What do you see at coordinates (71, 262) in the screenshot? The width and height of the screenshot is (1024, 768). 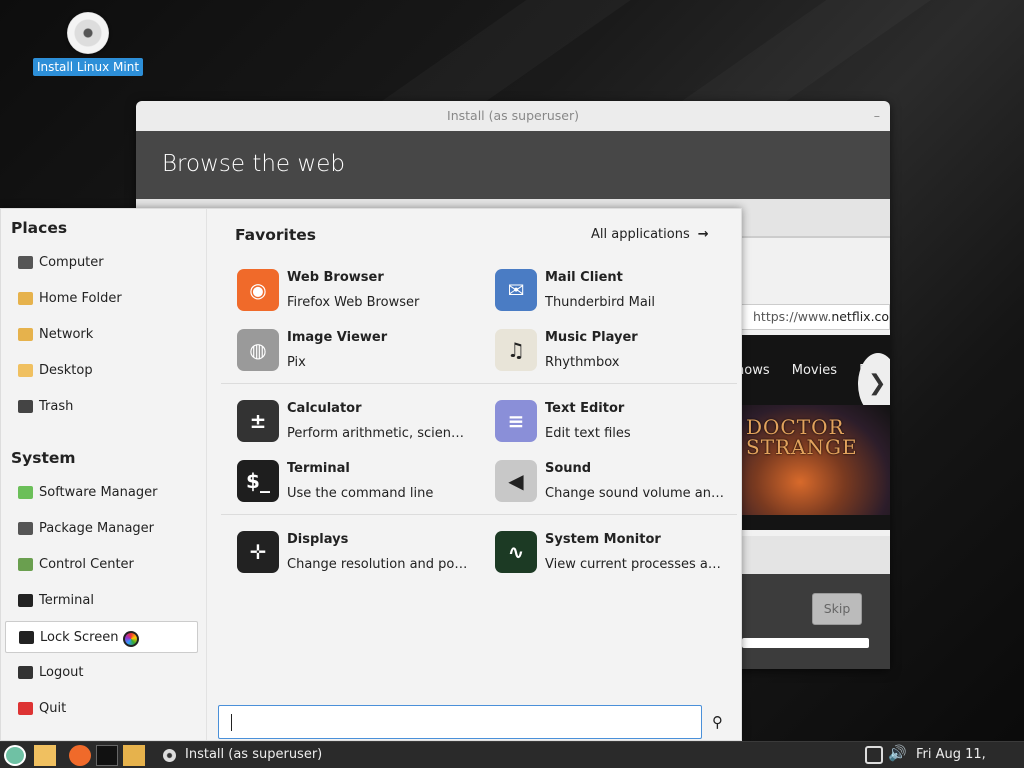 I see `sidebar-item-label: Computer` at bounding box center [71, 262].